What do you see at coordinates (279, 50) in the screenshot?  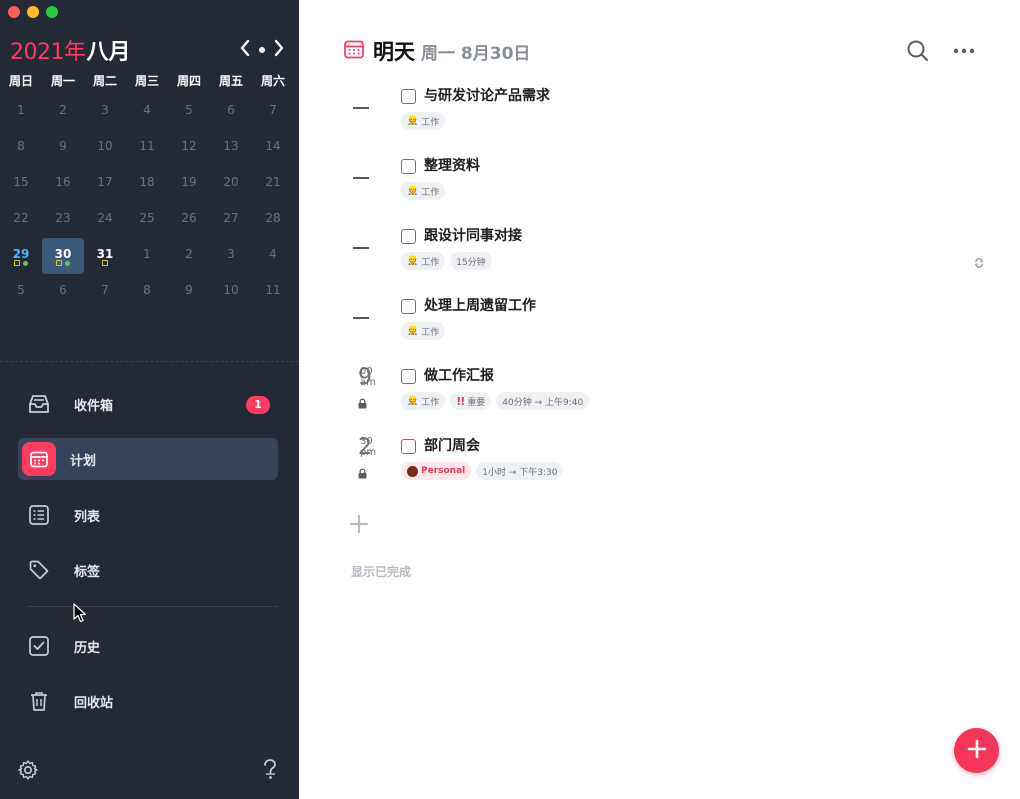 I see `next-month-icon` at bounding box center [279, 50].